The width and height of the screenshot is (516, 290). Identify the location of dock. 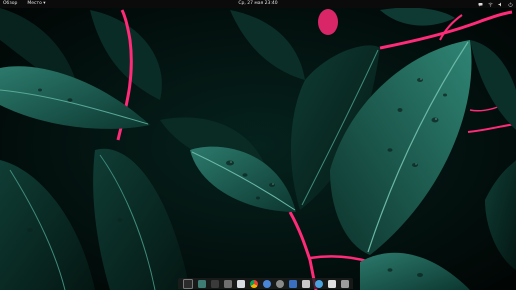
(265, 283).